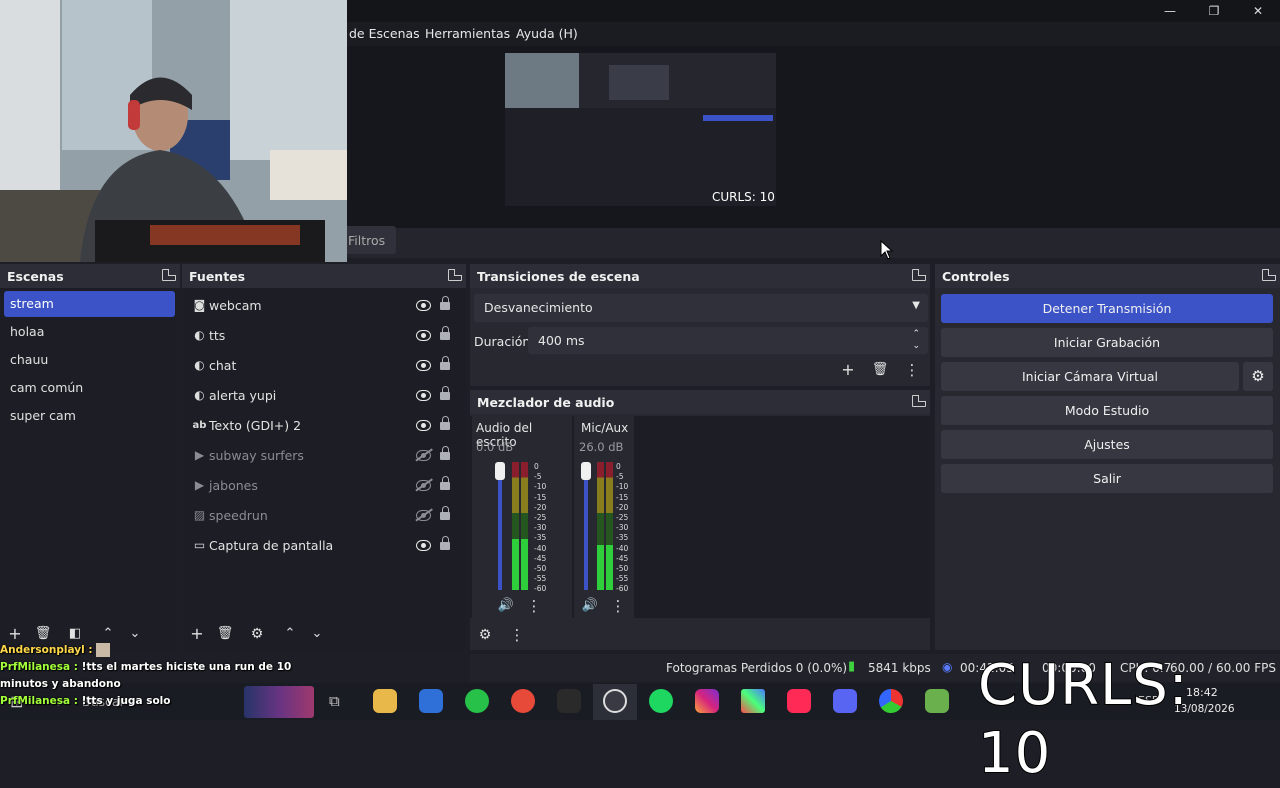  Describe the element at coordinates (753, 701) in the screenshot. I see `app-icon` at that location.